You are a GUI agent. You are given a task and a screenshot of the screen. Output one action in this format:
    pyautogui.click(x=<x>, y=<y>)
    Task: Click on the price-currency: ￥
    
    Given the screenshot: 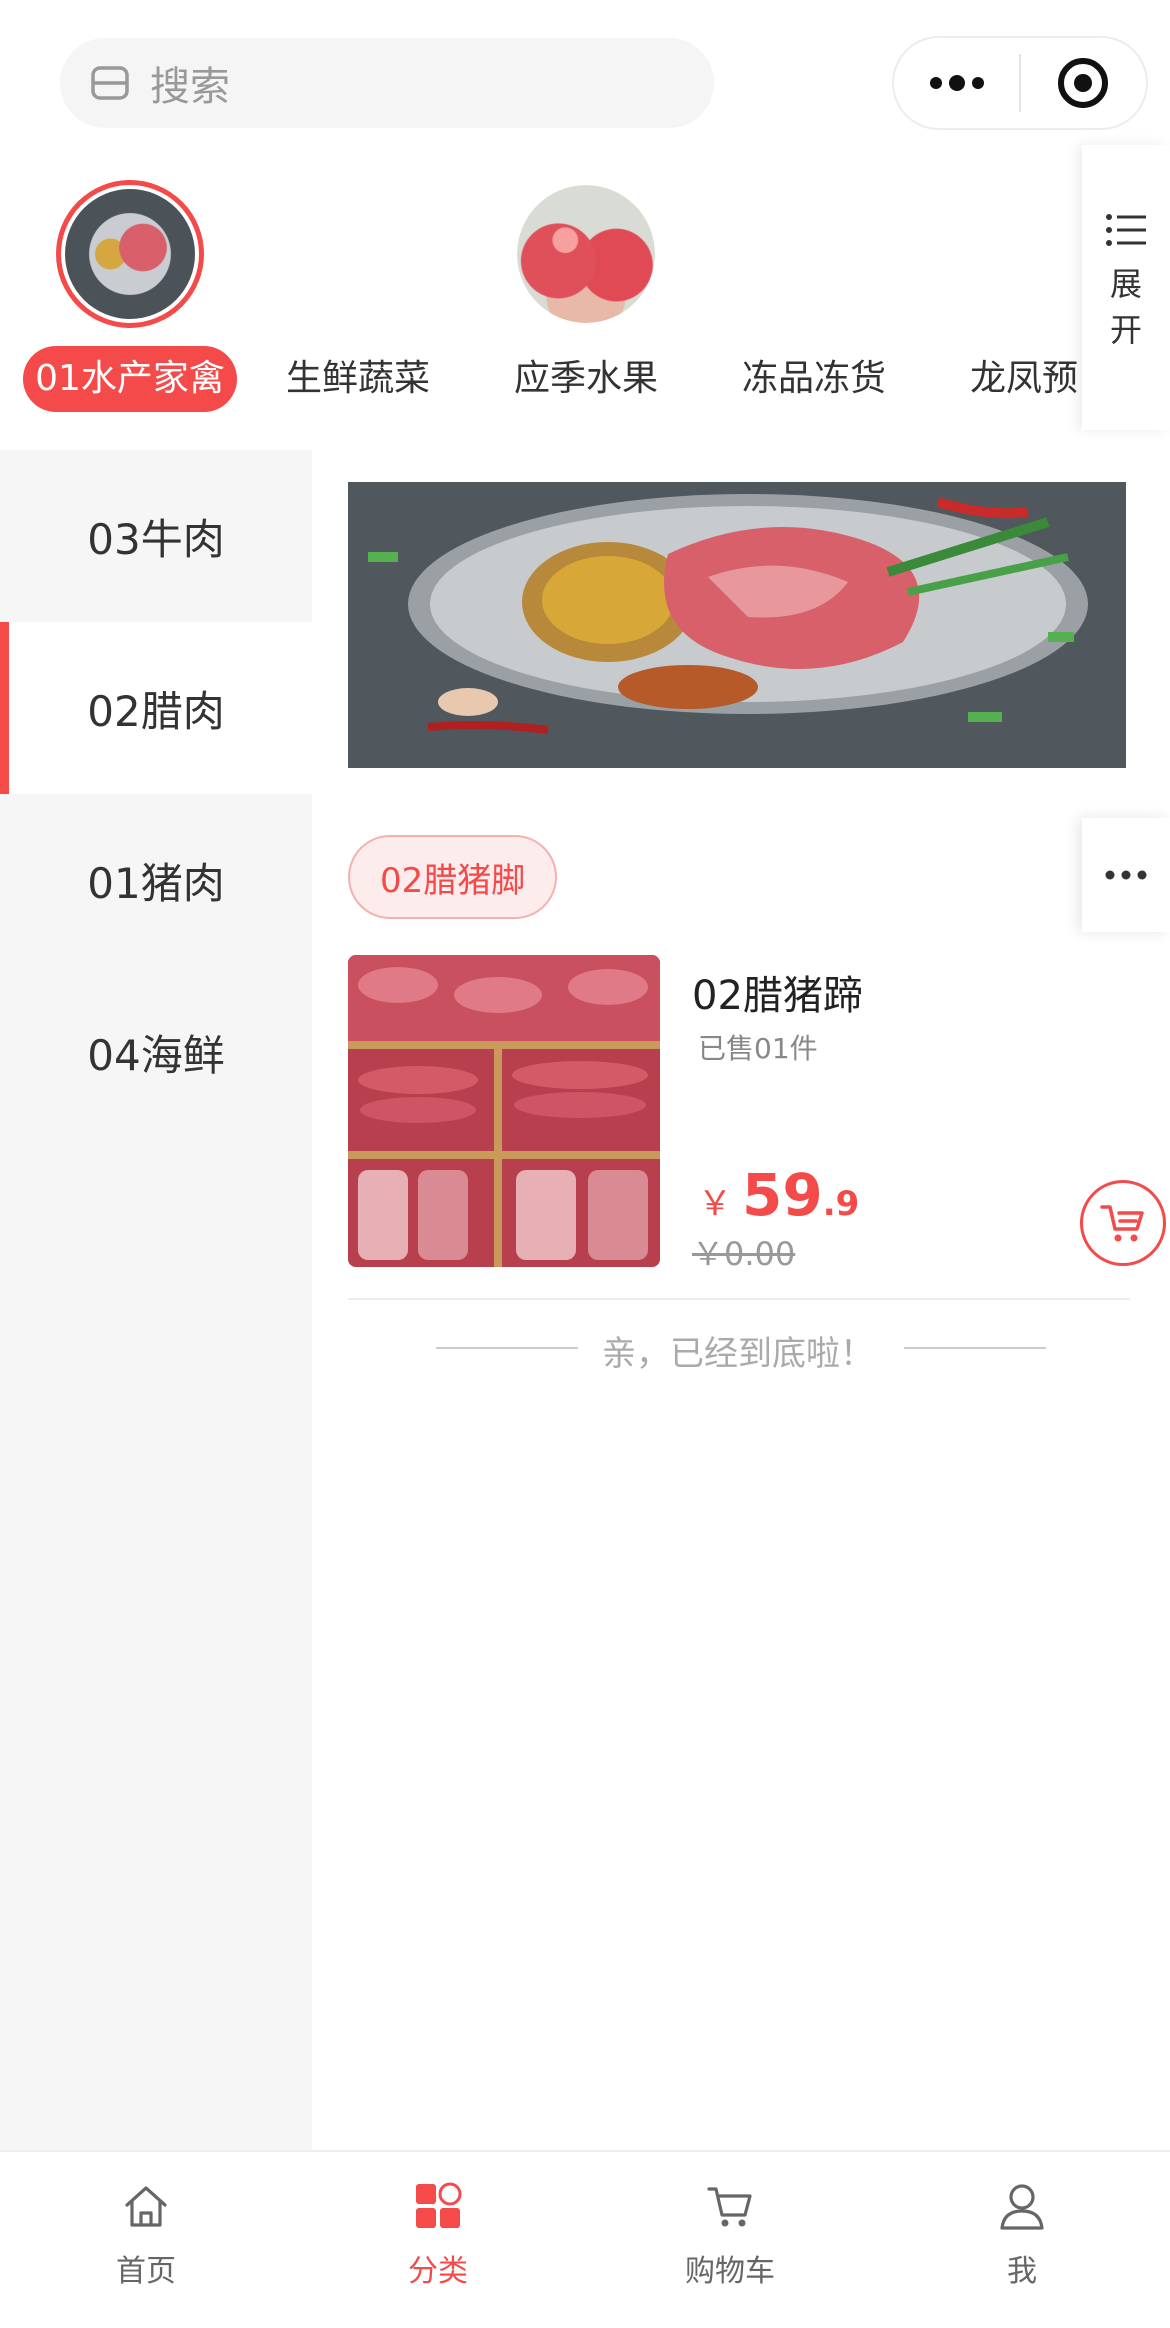 What is the action you would take?
    pyautogui.click(x=715, y=1204)
    